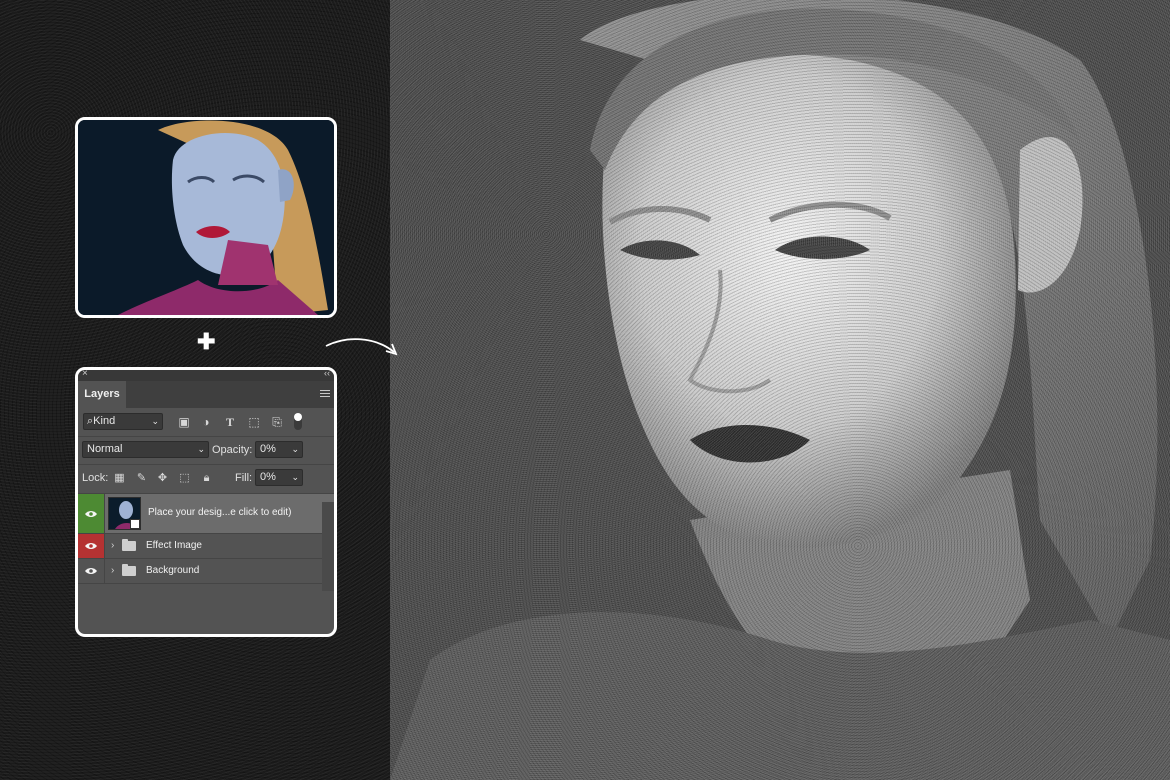 This screenshot has height=780, width=1170. I want to click on opacity-label: Opacity:, so click(232, 450).